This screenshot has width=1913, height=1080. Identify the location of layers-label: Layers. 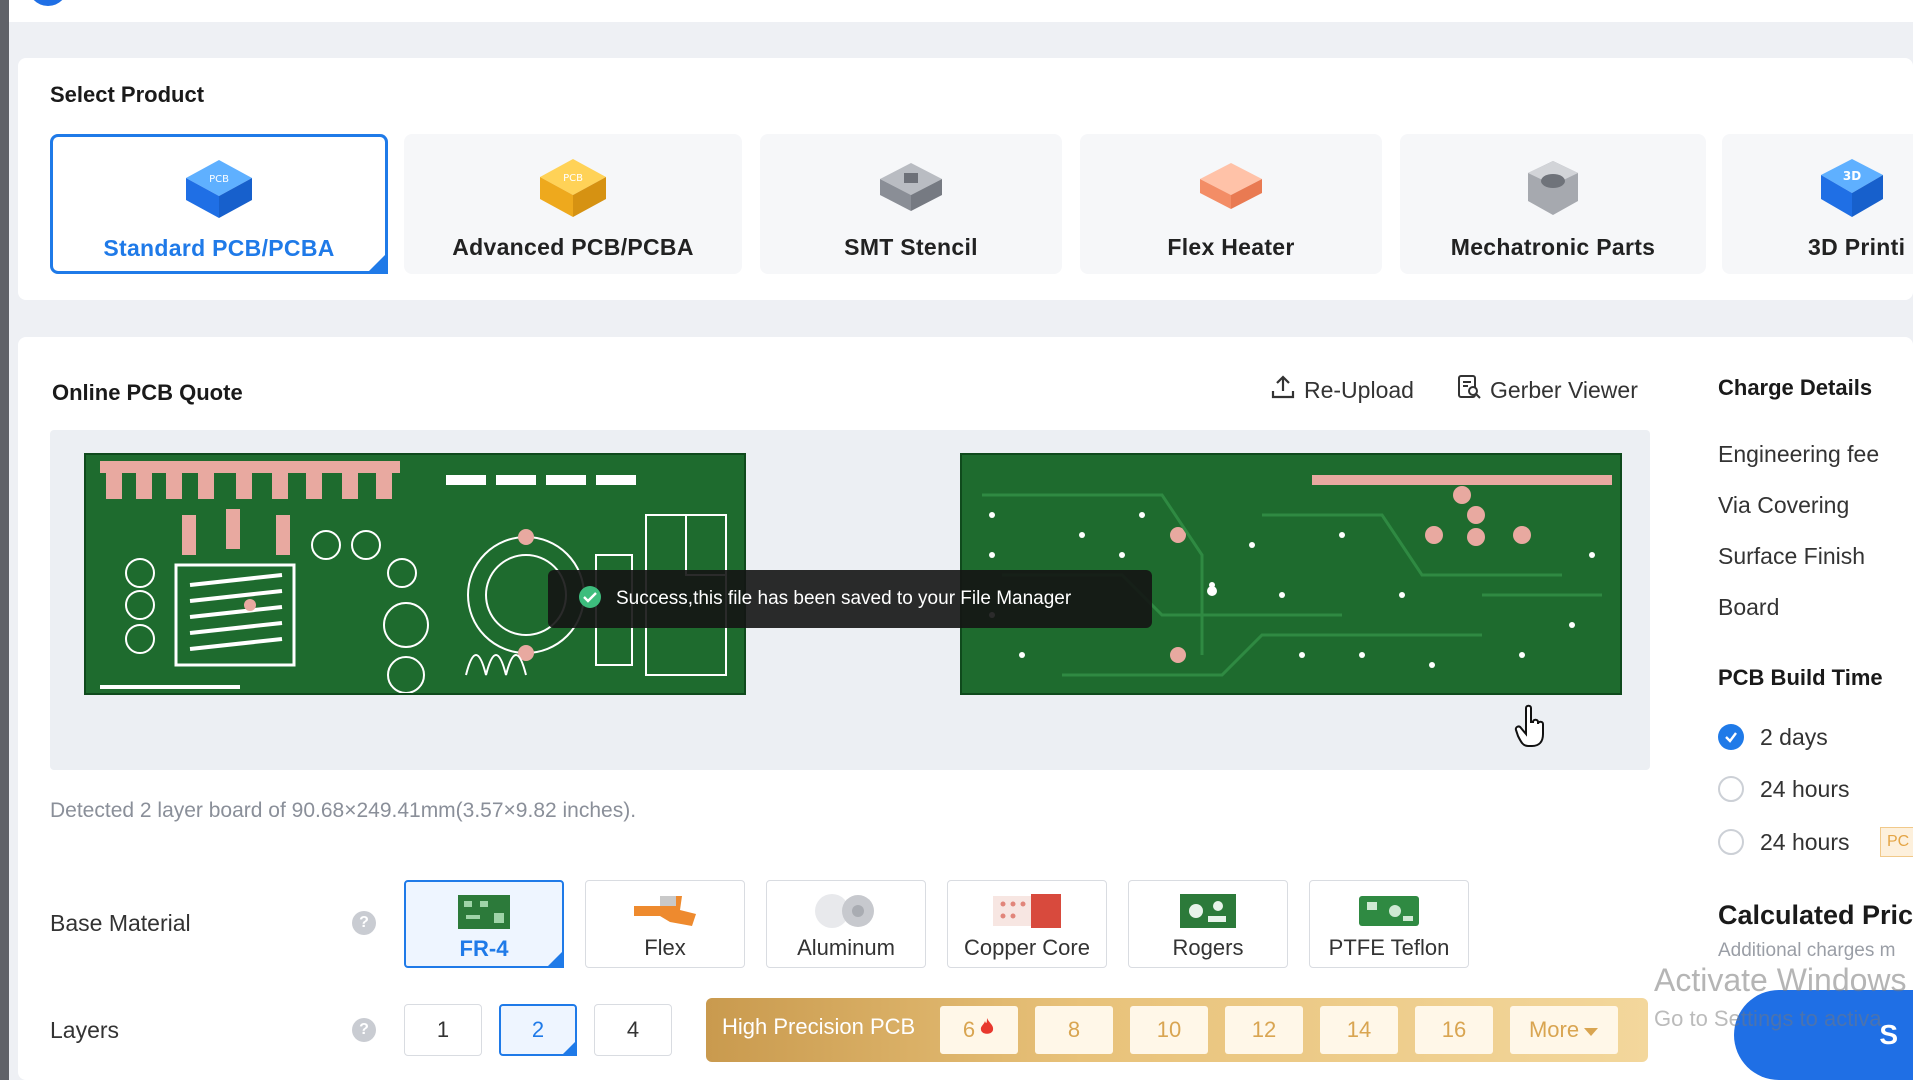
(85, 1030).